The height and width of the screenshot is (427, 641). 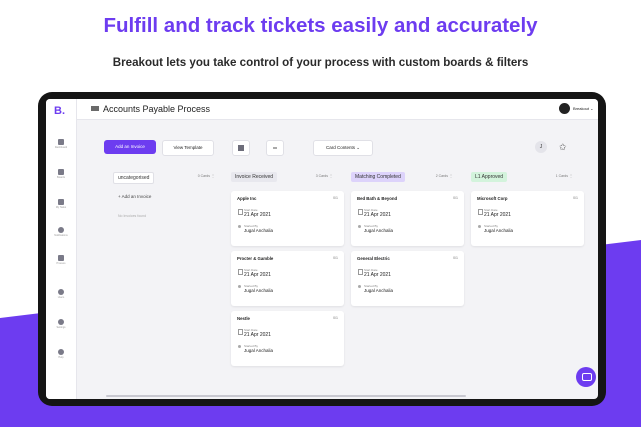 I want to click on sidebar-item-label: Boards, so click(x=61, y=177).